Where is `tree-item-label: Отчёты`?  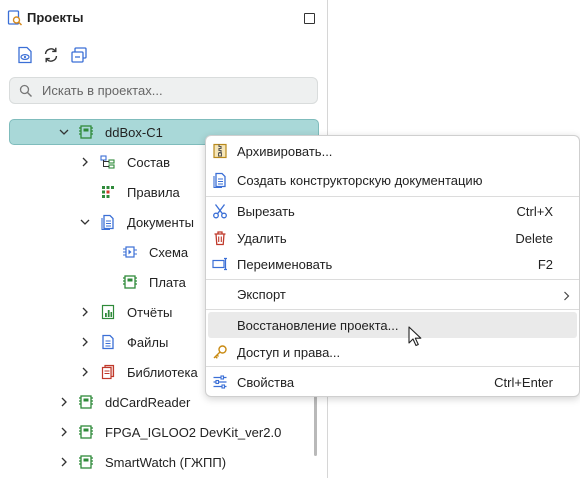 tree-item-label: Отчёты is located at coordinates (150, 312).